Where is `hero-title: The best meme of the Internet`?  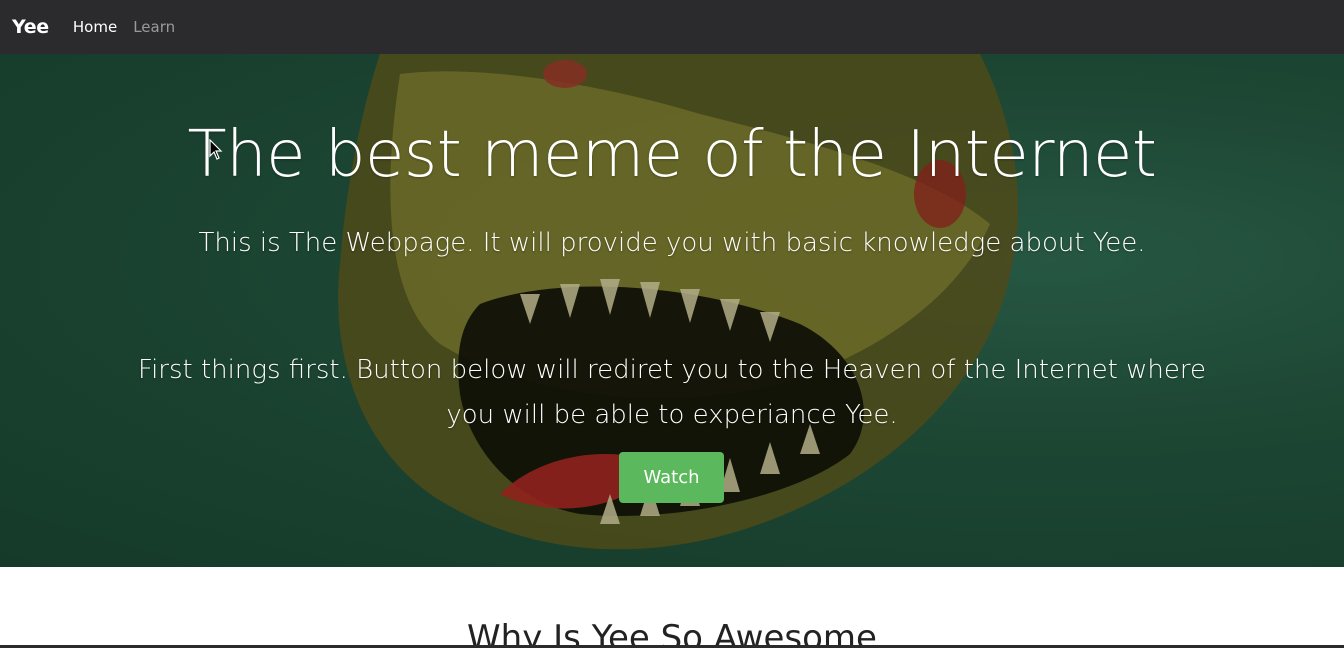
hero-title: The best meme of the Internet is located at coordinates (672, 155).